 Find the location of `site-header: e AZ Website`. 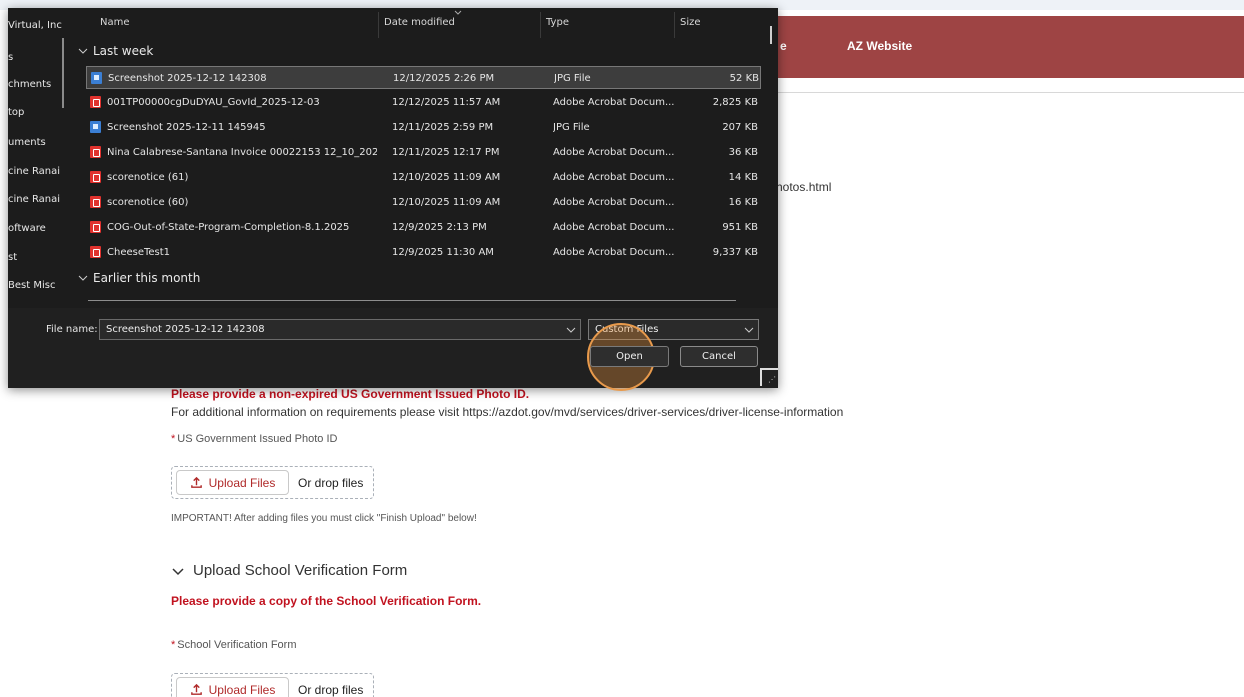

site-header: e AZ Website is located at coordinates (1010, 47).